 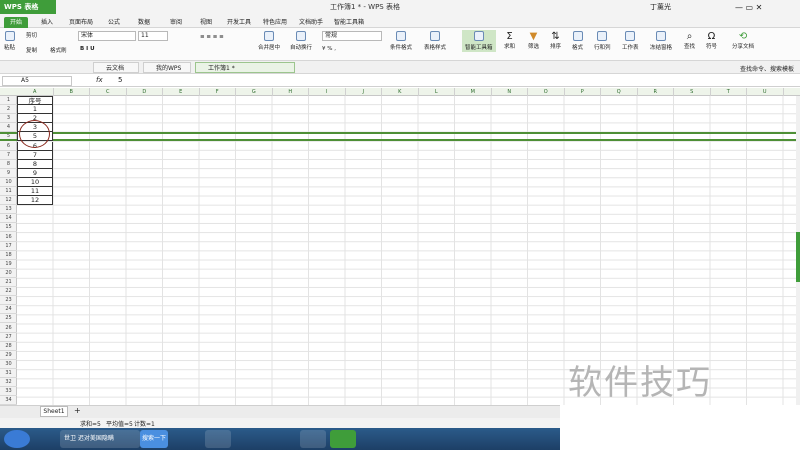 I want to click on sort-button: ⇅ 排序, so click(x=555, y=40).